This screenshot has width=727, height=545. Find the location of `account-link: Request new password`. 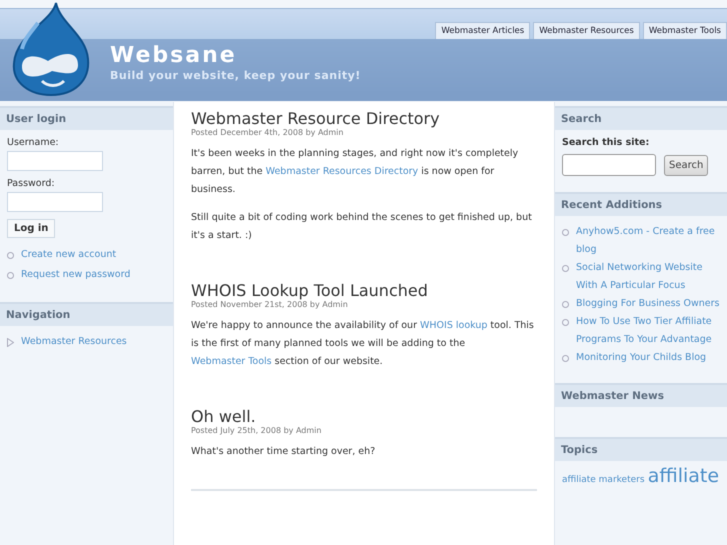

account-link: Request new password is located at coordinates (75, 275).